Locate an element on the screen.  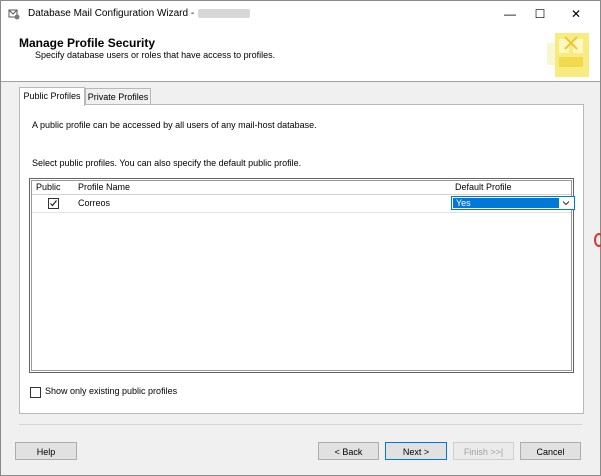
help-button: Help is located at coordinates (46, 451).